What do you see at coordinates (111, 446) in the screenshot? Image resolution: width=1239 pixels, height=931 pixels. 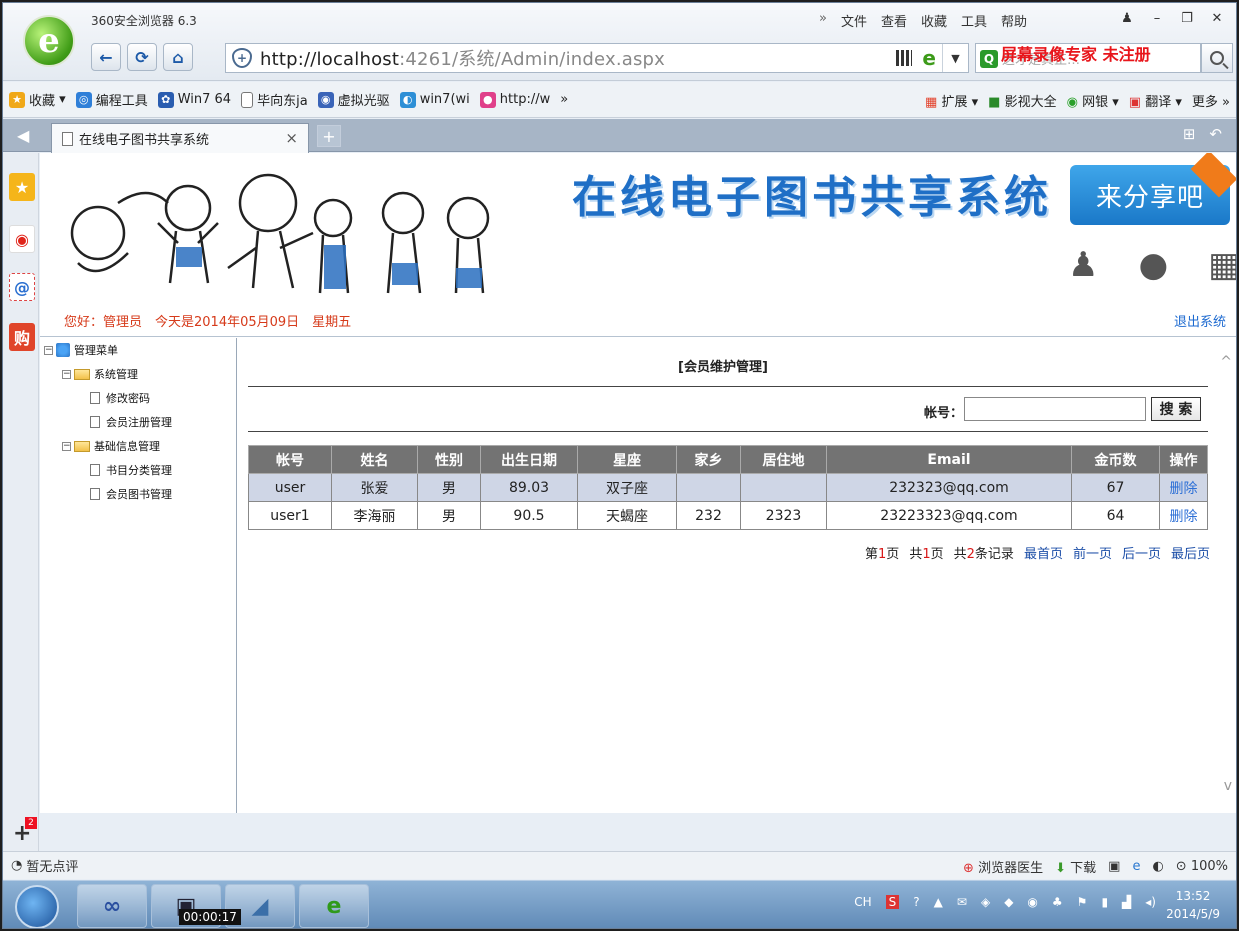 I see `tree-group-basic-info: − 基础信息管理` at bounding box center [111, 446].